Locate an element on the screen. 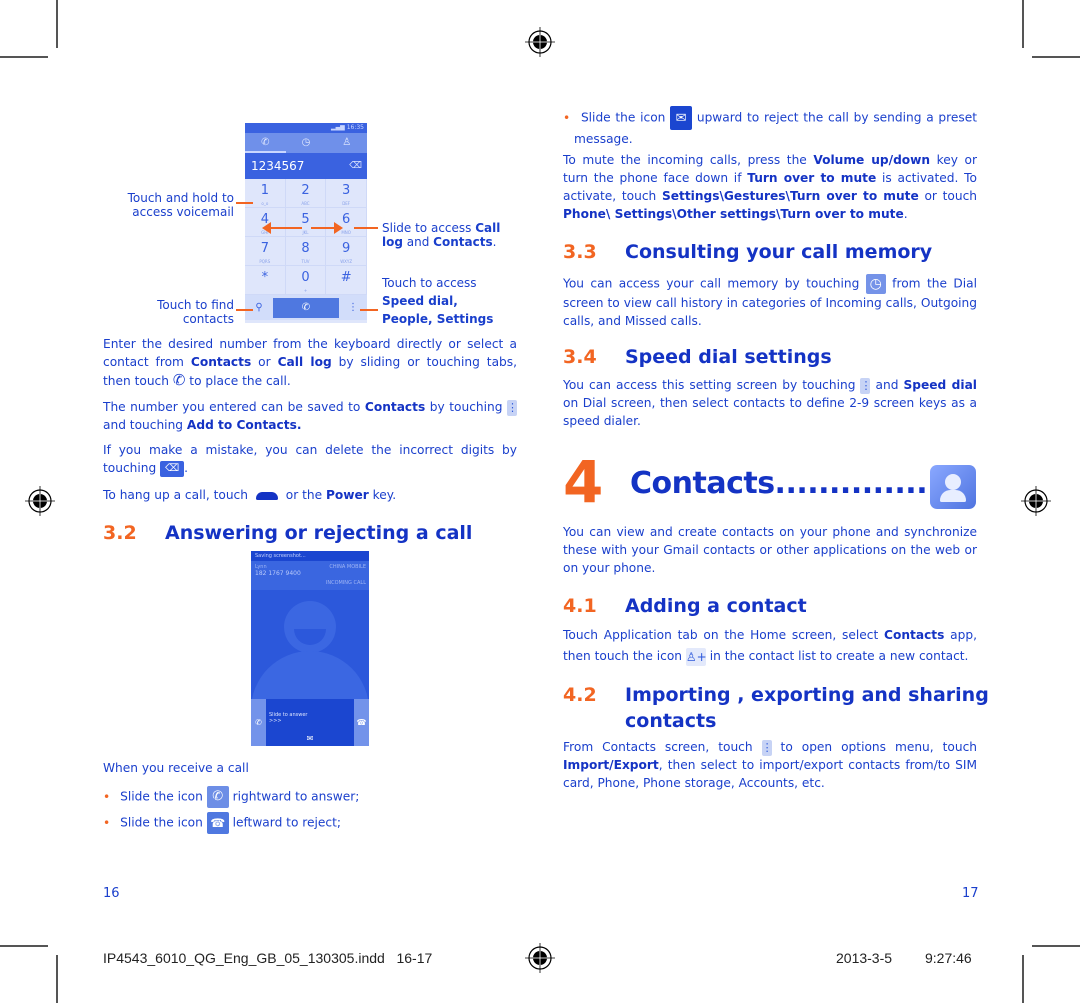  body-text: To mute the incoming calls, press the is located at coordinates (688, 160).